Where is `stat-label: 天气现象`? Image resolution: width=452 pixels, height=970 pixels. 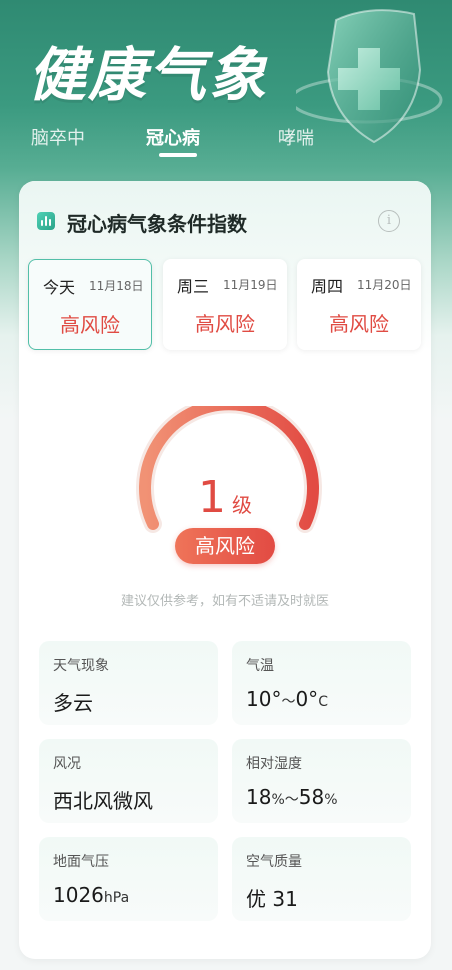 stat-label: 天气现象 is located at coordinates (81, 666).